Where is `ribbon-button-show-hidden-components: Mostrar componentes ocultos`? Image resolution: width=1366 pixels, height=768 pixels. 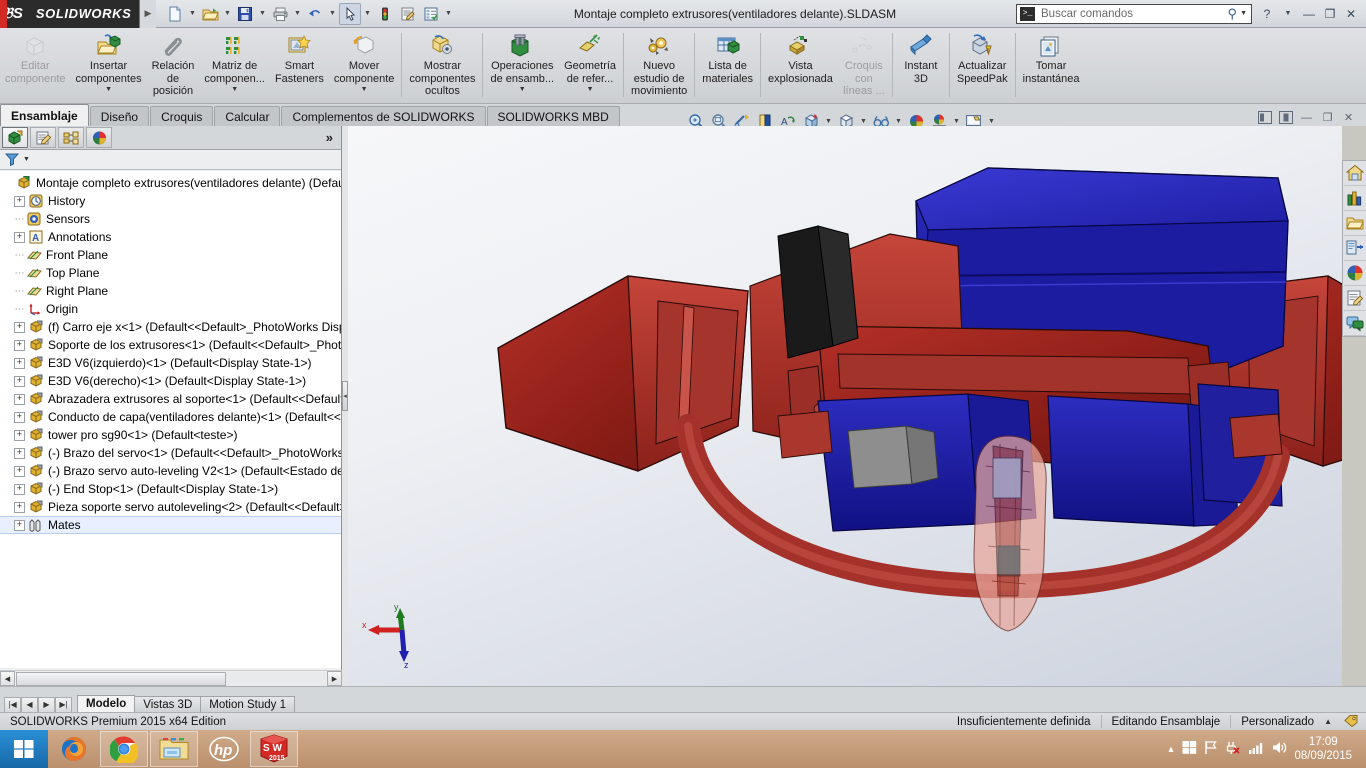 ribbon-button-show-hidden-components: Mostrar componentes ocultos is located at coordinates (442, 66).